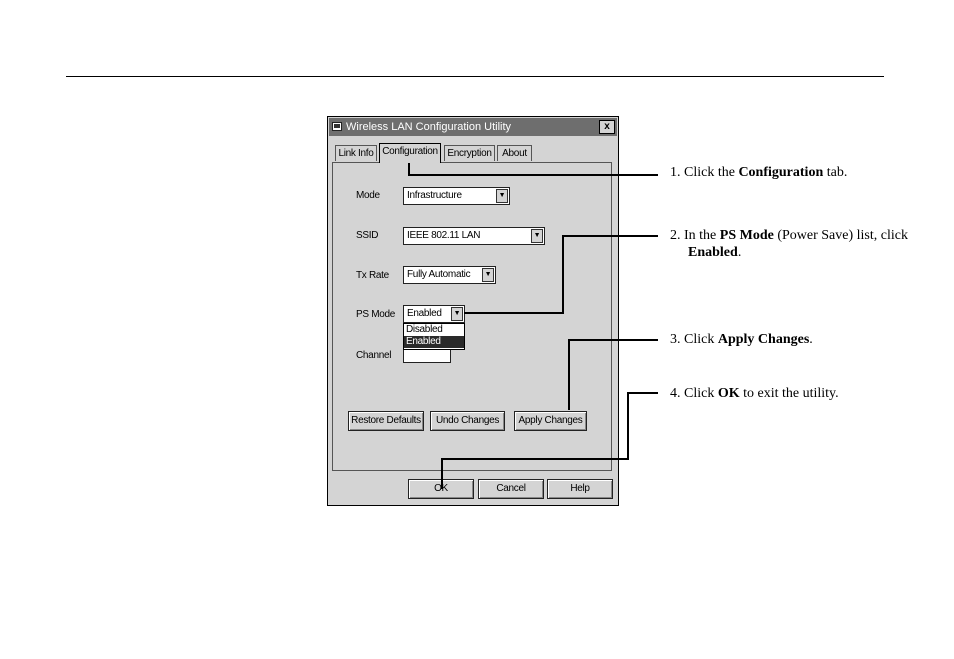 This screenshot has width=954, height=659. Describe the element at coordinates (759, 172) in the screenshot. I see `step-1: 1. Click the Configuration tab.` at that location.